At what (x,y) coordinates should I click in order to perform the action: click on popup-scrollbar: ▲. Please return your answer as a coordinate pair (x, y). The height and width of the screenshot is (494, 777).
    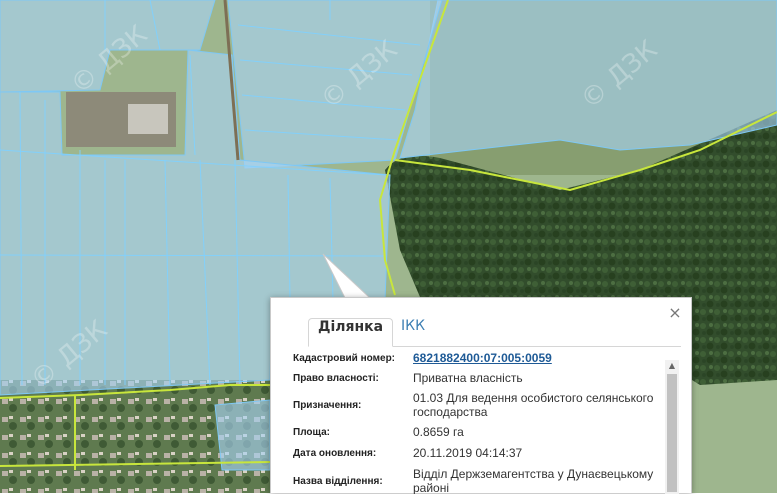
    Looking at the image, I should click on (672, 427).